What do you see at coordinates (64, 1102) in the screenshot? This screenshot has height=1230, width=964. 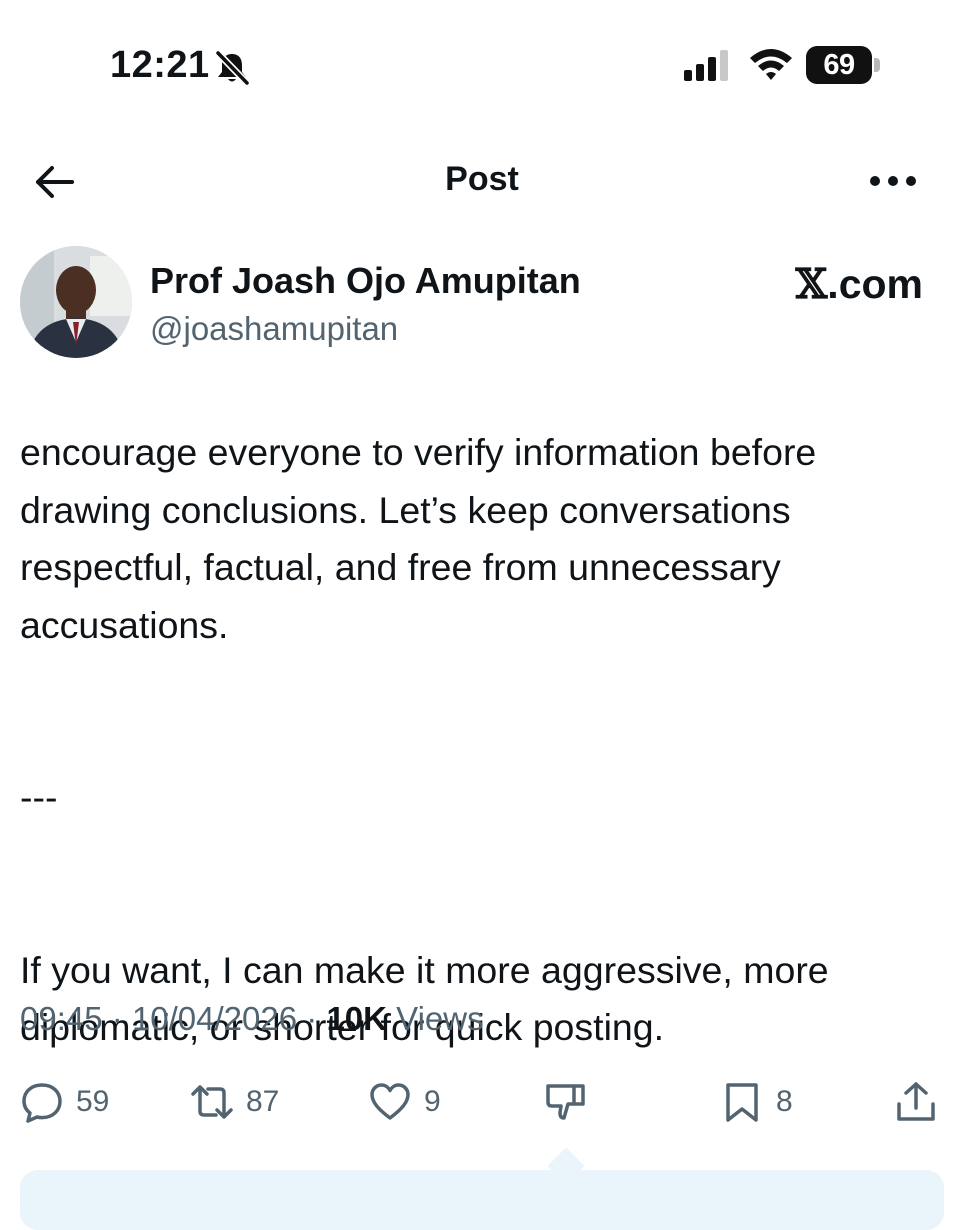 I see `reply-button: 59` at bounding box center [64, 1102].